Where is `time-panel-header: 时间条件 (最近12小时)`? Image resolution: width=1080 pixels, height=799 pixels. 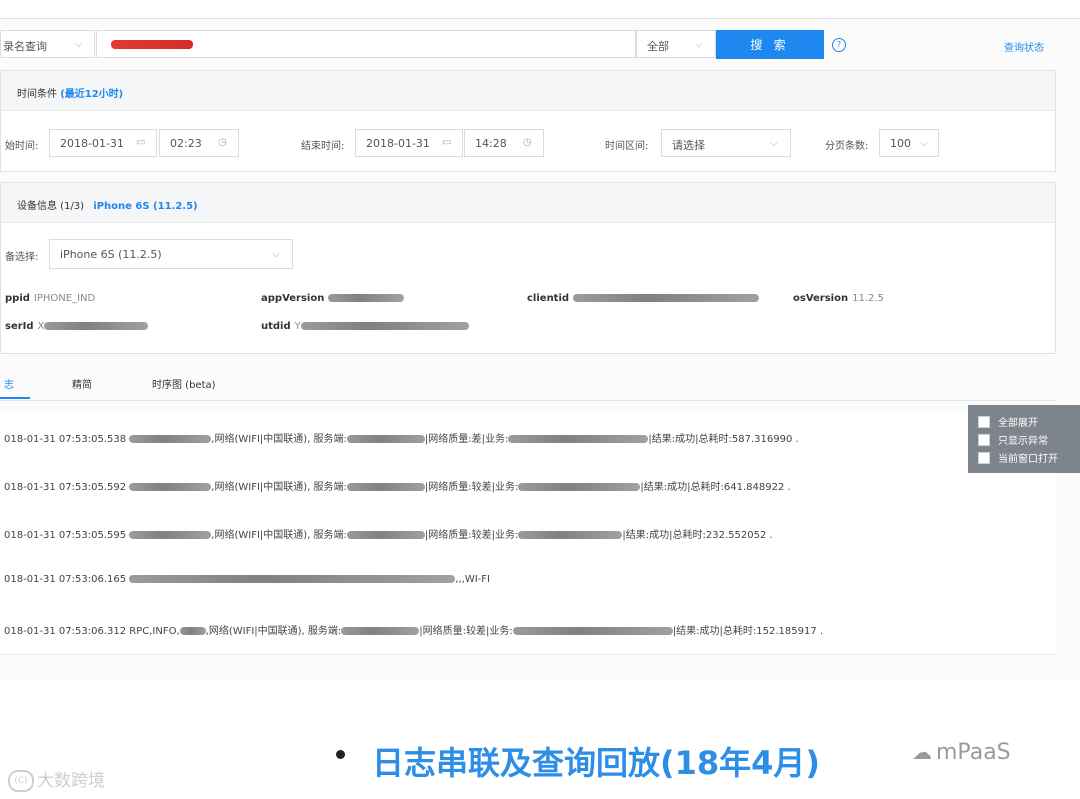
time-panel-header: 时间条件 (最近12小时) is located at coordinates (528, 91).